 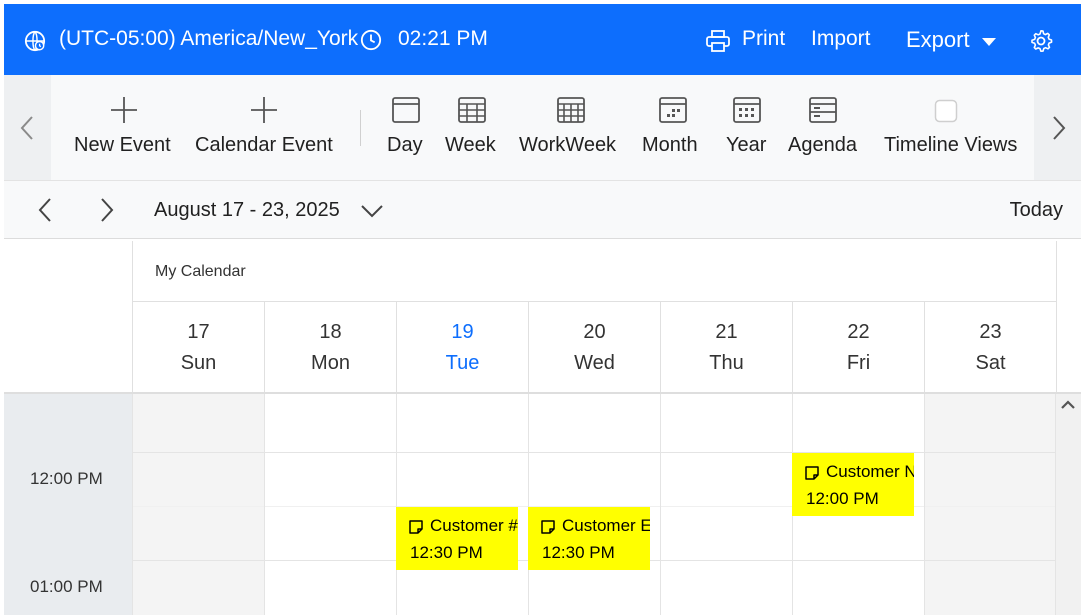 I want to click on week-view-button: Week, so click(x=472, y=127).